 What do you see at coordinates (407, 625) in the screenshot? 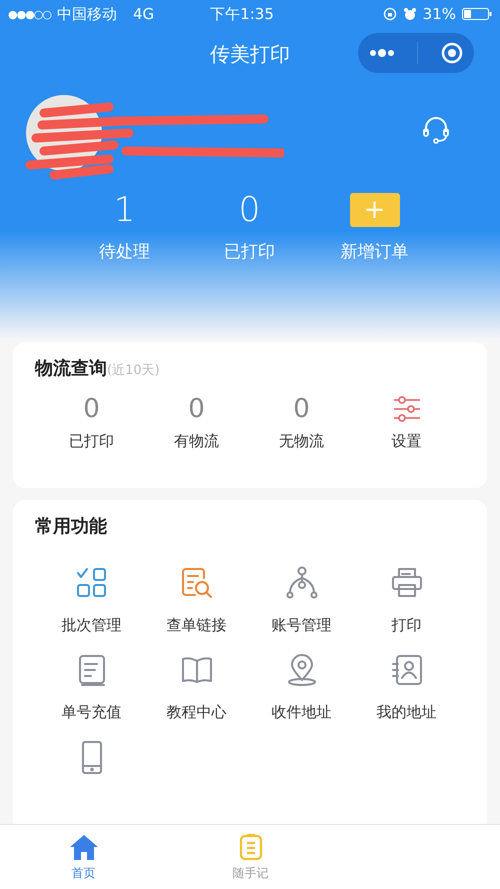
I see `function-label: 打印` at bounding box center [407, 625].